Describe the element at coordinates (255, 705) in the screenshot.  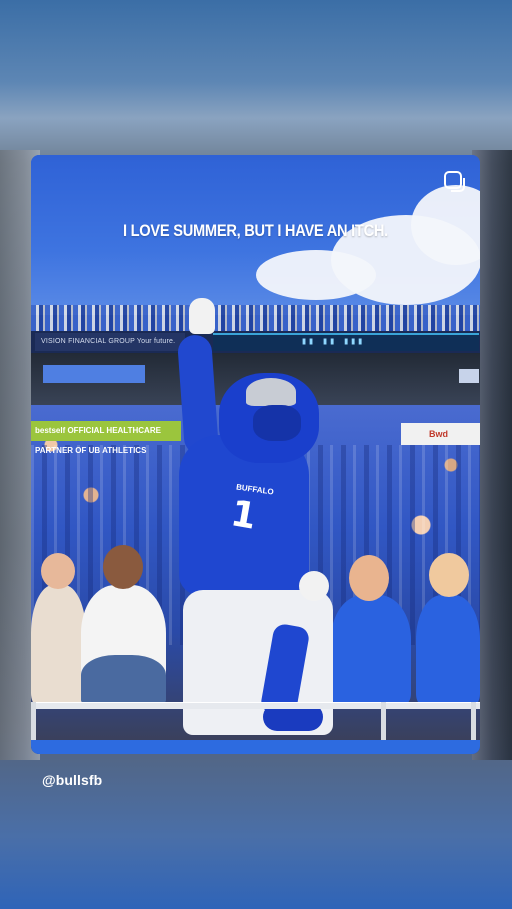
I see `stadium-railing` at that location.